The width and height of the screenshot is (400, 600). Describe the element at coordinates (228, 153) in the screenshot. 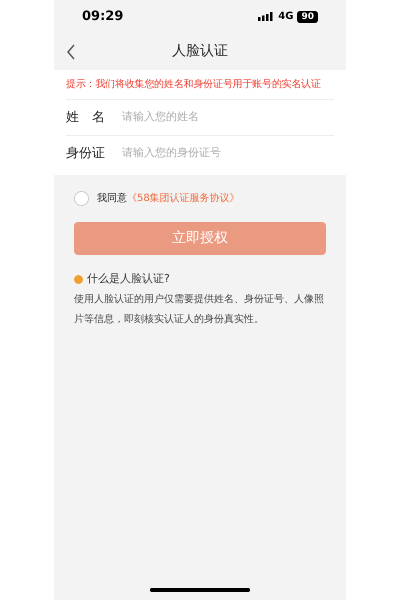

I see `input-field: 请输入您的身份证号` at that location.